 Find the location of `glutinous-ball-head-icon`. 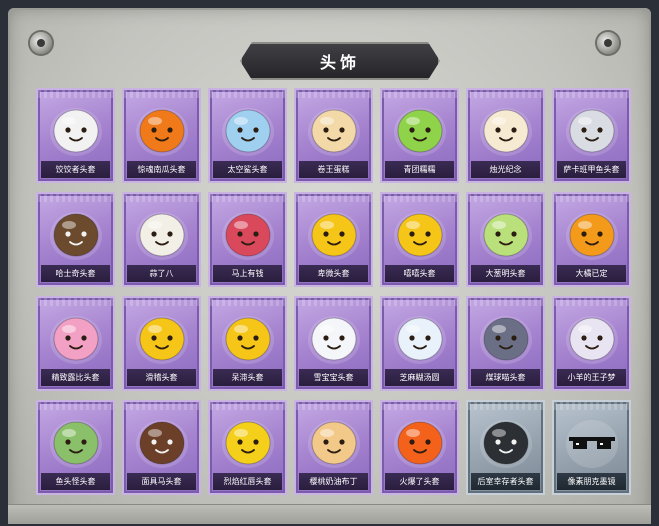

glutinous-ball-head-icon is located at coordinates (419, 340).